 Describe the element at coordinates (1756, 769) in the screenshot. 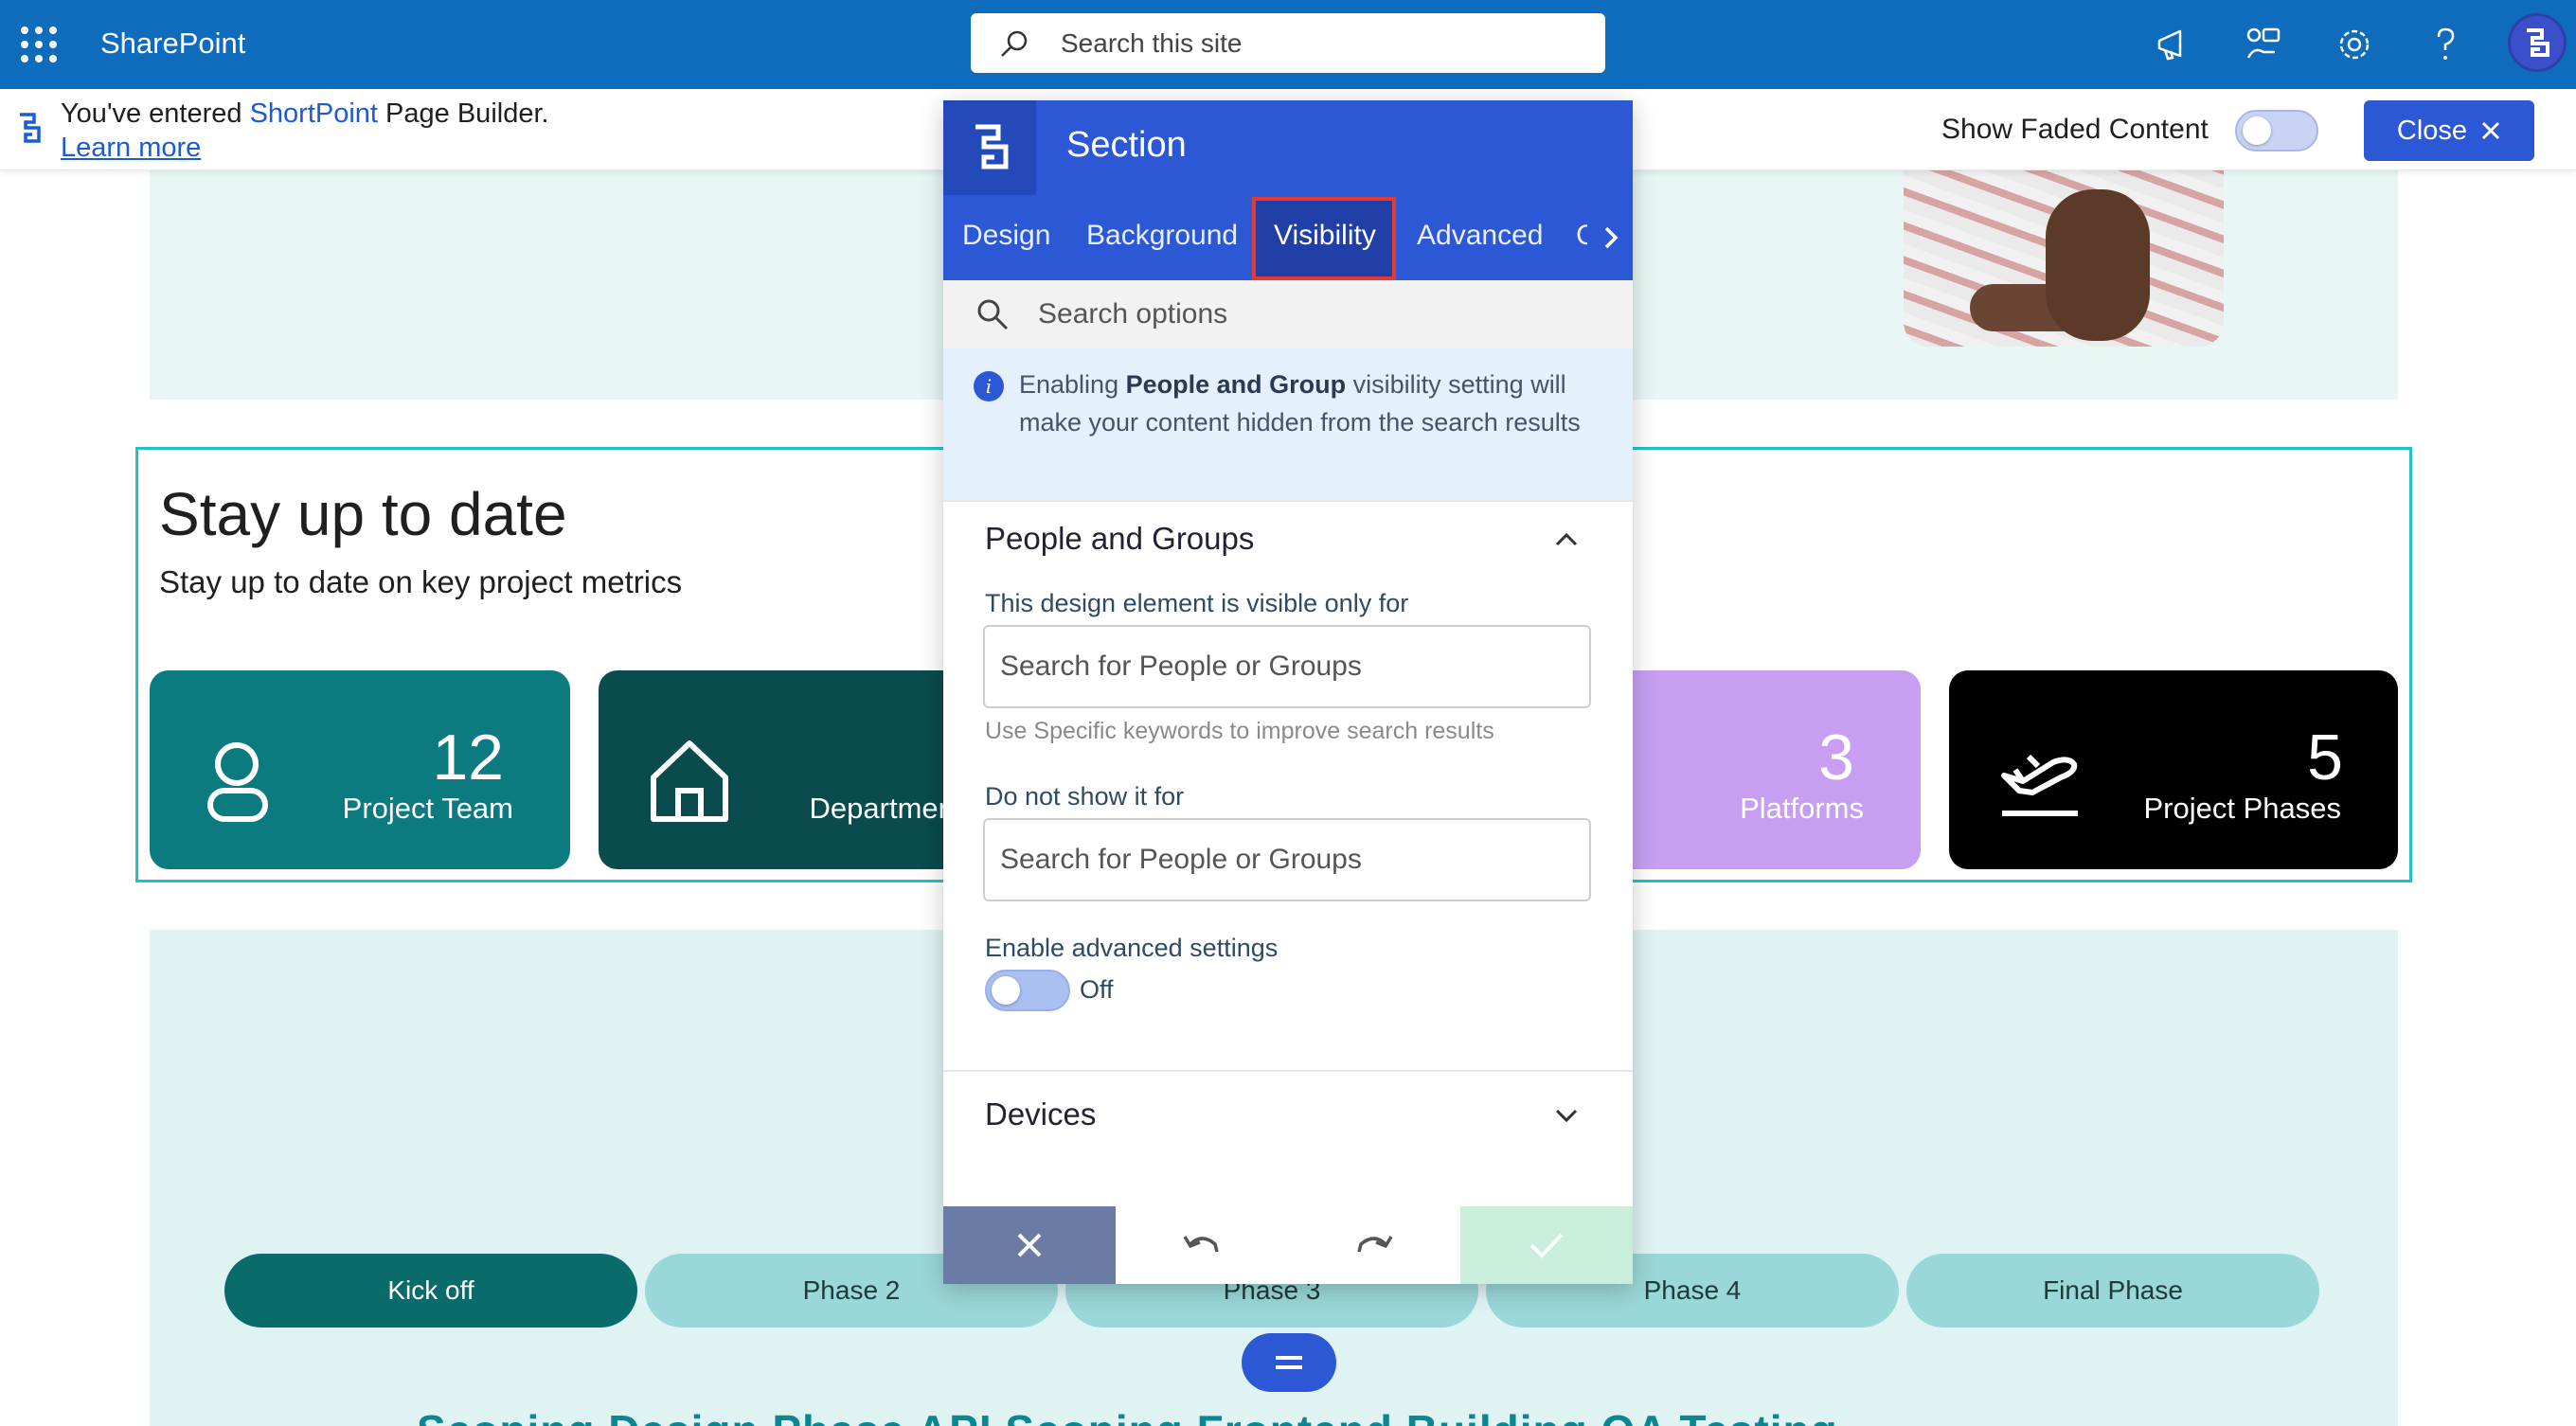

I see `metric-card-platforms: 3 Platforms` at that location.